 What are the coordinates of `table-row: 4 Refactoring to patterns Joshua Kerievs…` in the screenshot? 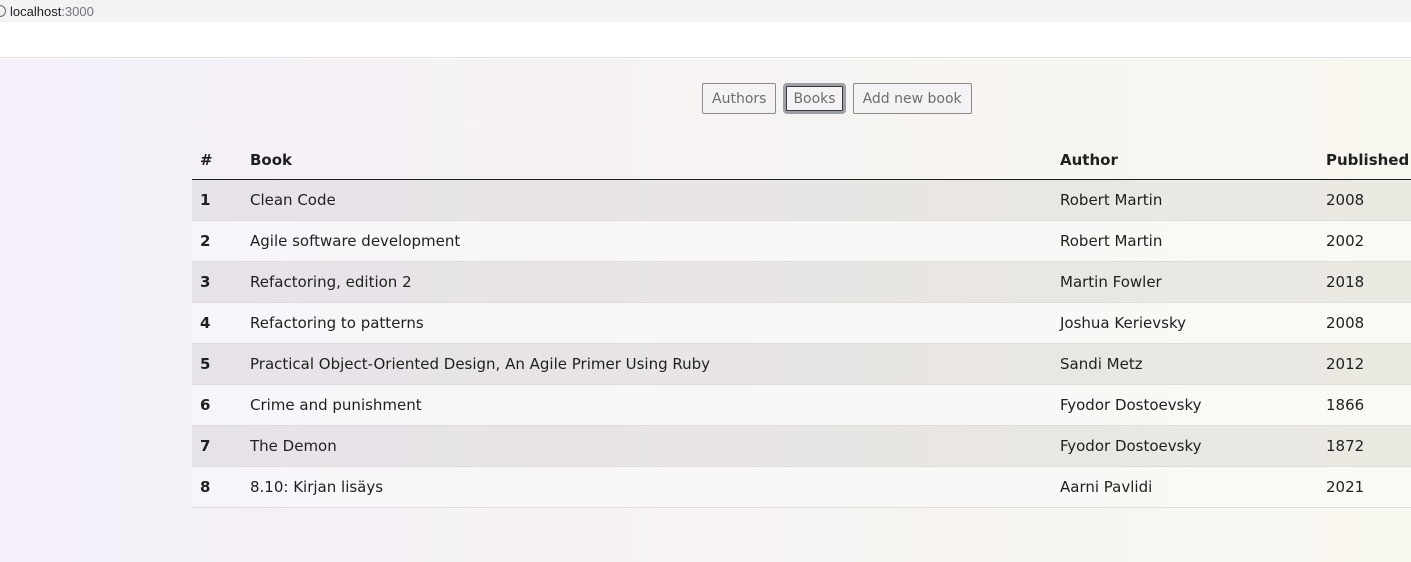 It's located at (801, 323).